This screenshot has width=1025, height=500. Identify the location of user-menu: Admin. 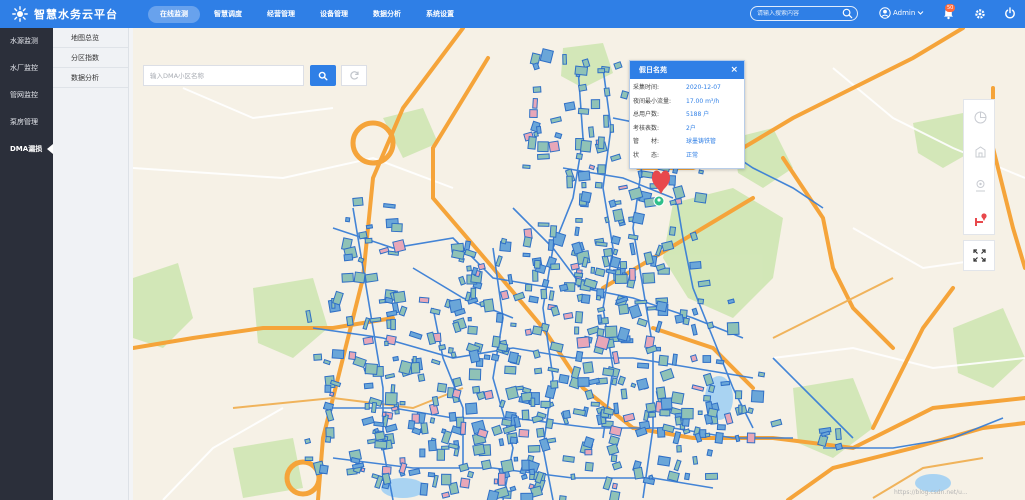
(901, 13).